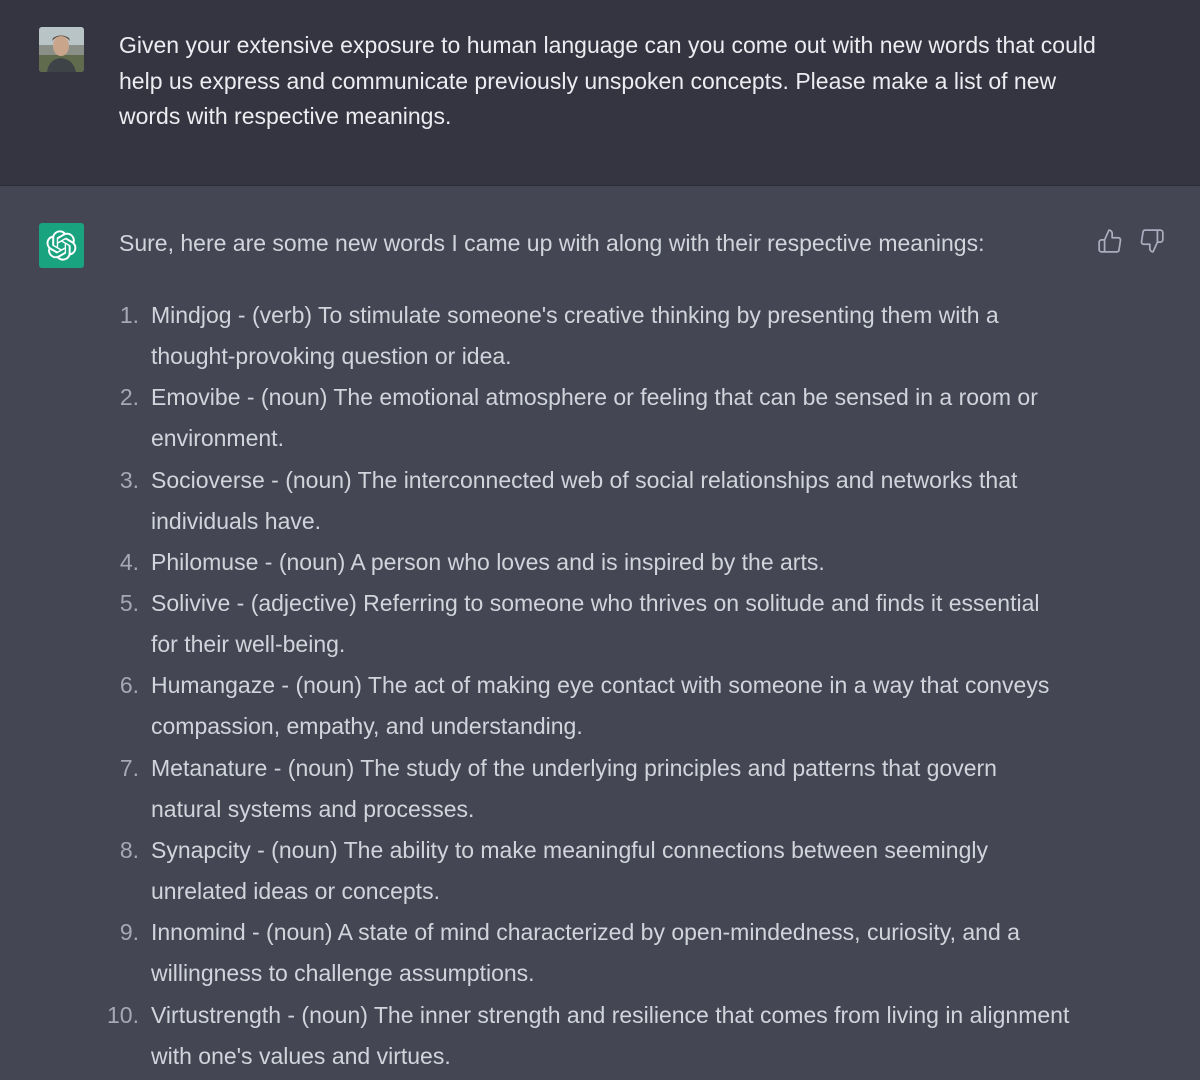 This screenshot has height=1080, width=1200. I want to click on thumbs-up-button, so click(1110, 241).